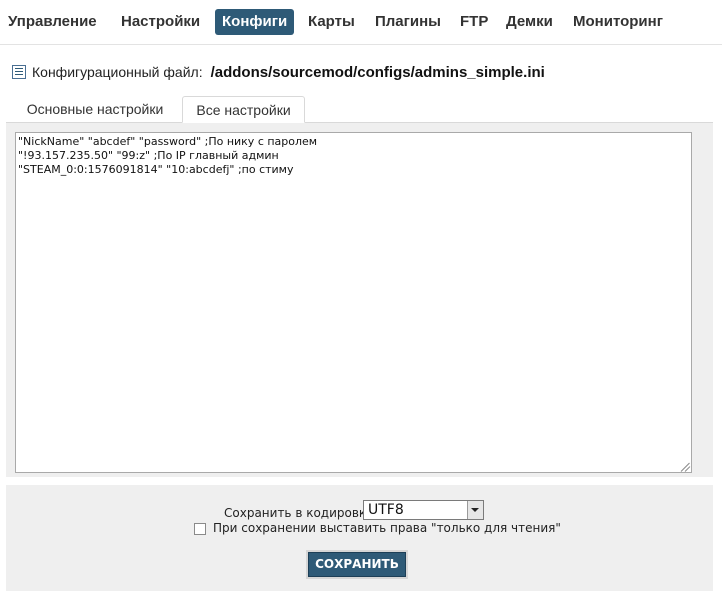 Image resolution: width=722 pixels, height=591 pixels. I want to click on nav-item-plugins: Плагины, so click(408, 22).